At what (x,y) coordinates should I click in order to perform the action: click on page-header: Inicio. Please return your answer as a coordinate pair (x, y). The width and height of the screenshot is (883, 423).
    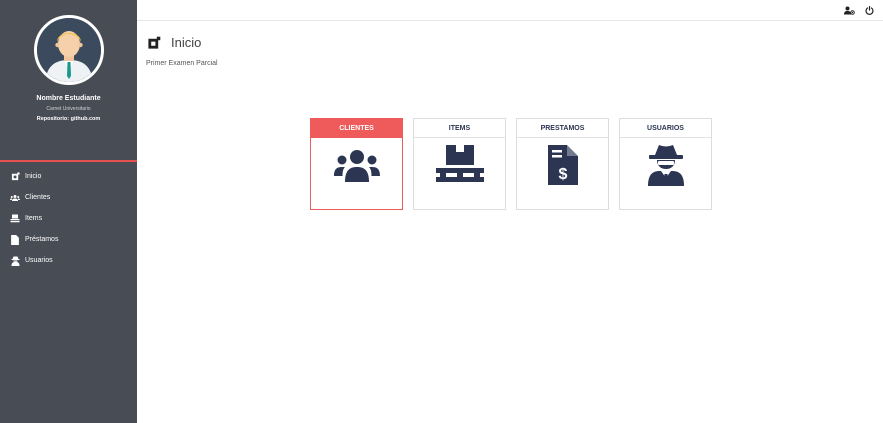
    Looking at the image, I should click on (174, 42).